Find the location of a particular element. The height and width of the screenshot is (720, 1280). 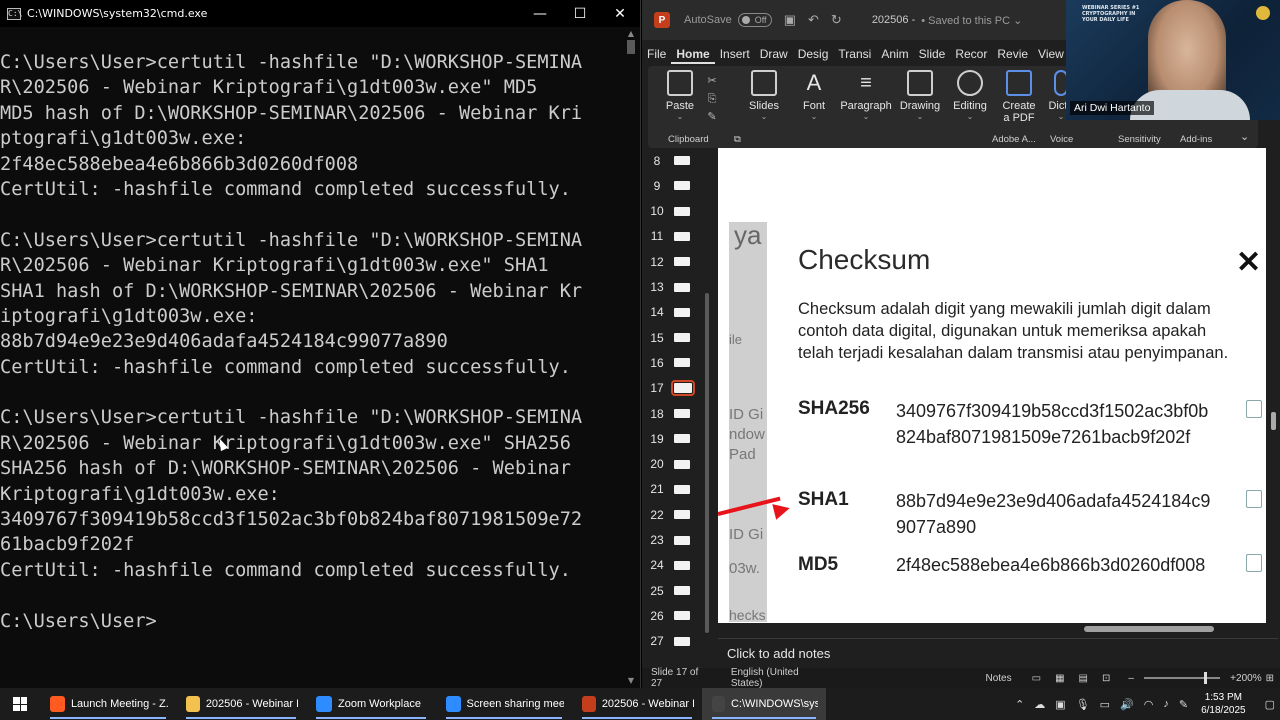

slide-thumbnail: 8 is located at coordinates (679, 160).